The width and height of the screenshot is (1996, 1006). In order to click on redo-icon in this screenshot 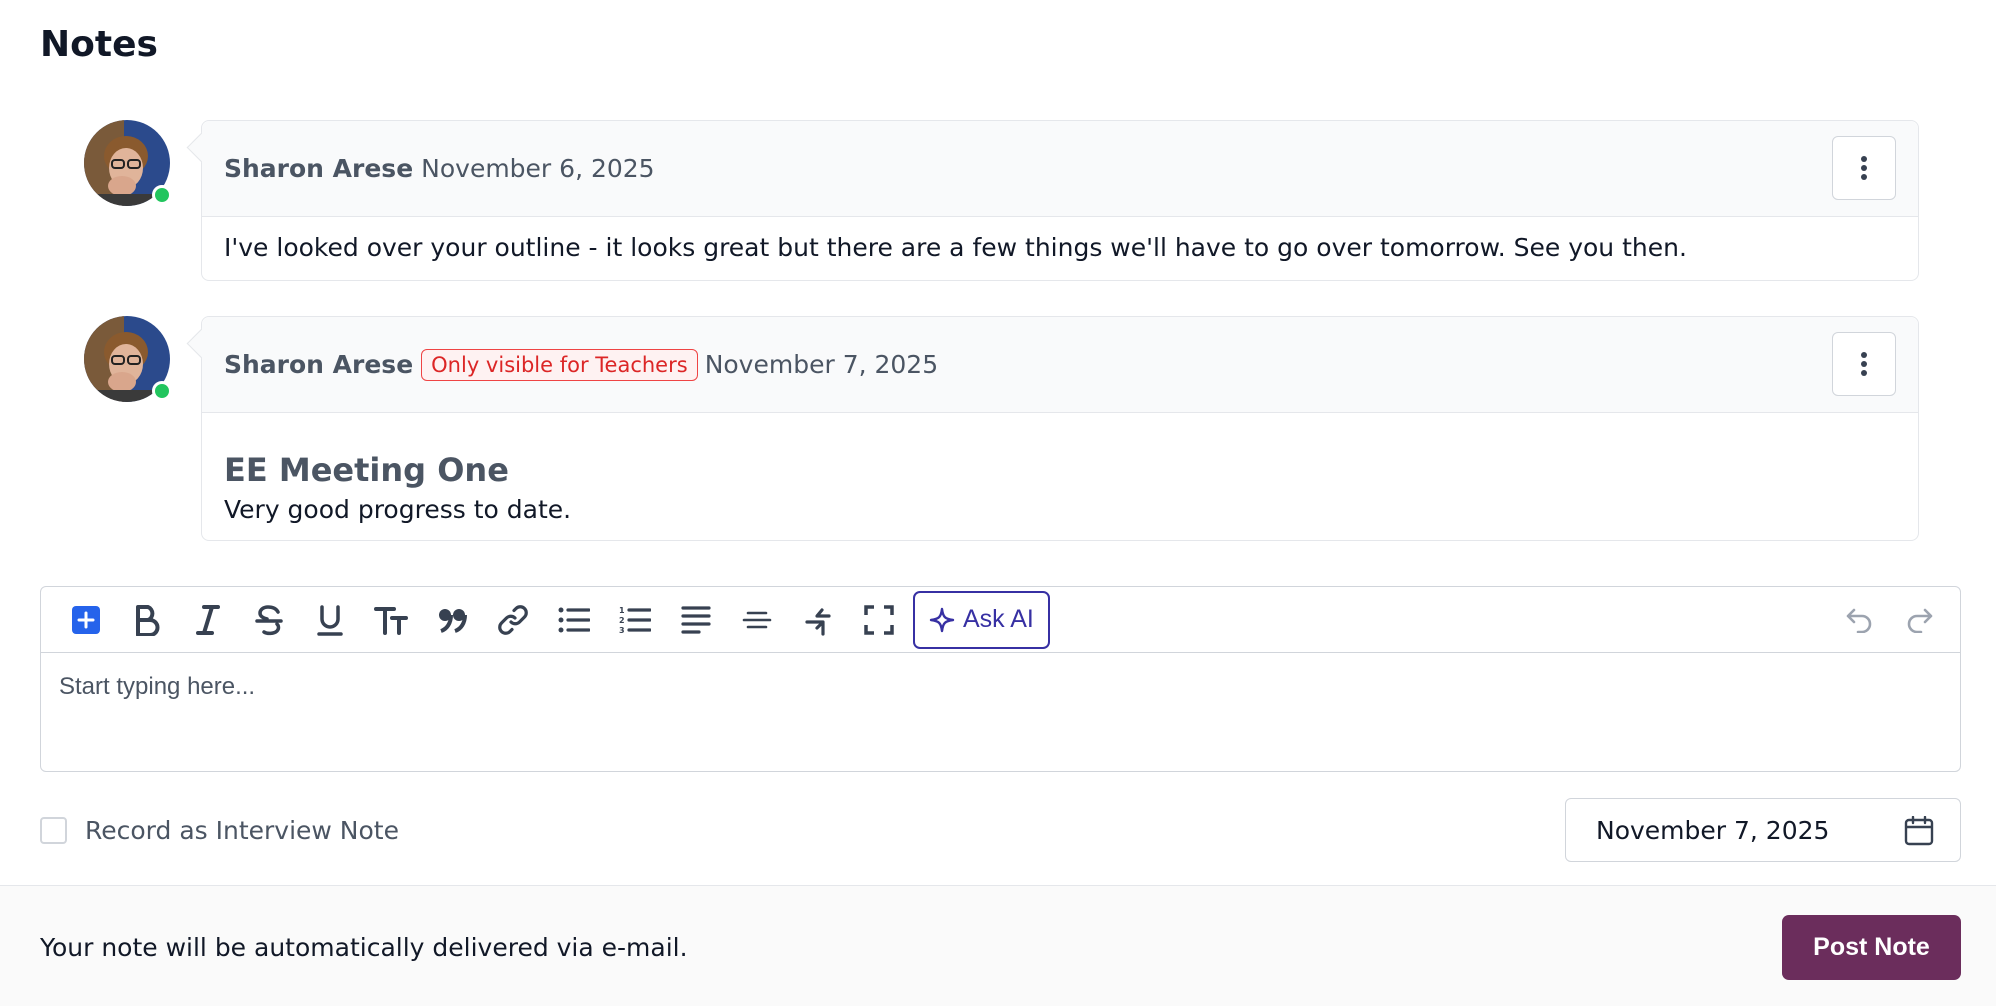, I will do `click(1919, 620)`.